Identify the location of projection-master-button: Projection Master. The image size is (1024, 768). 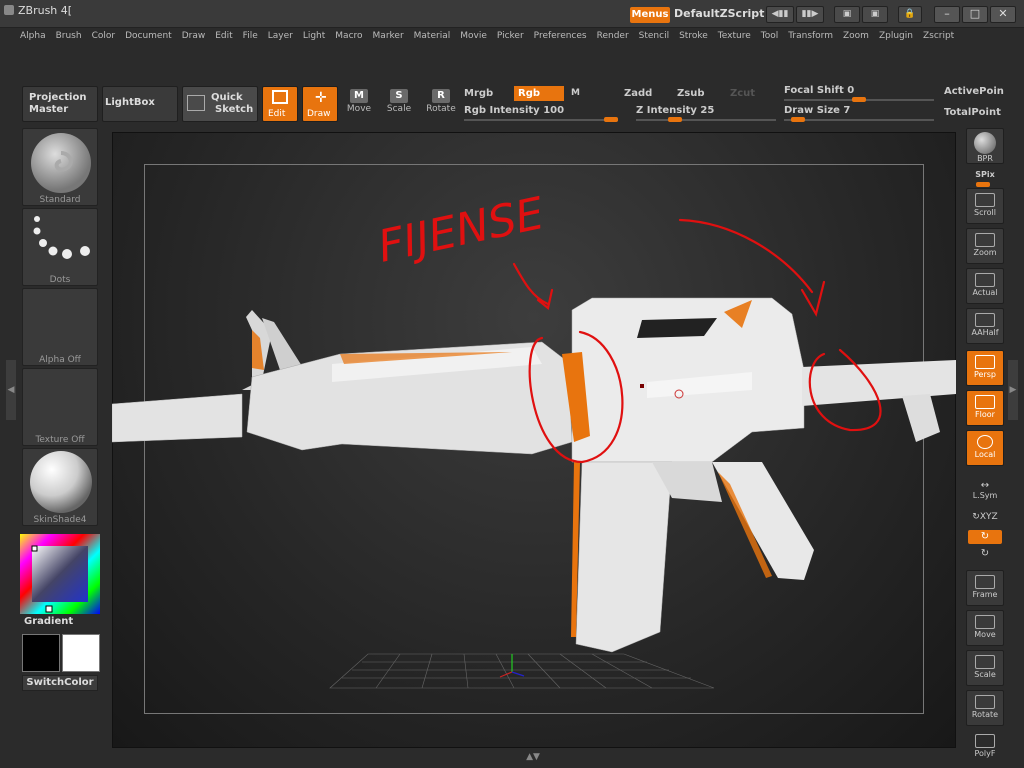
(60, 104).